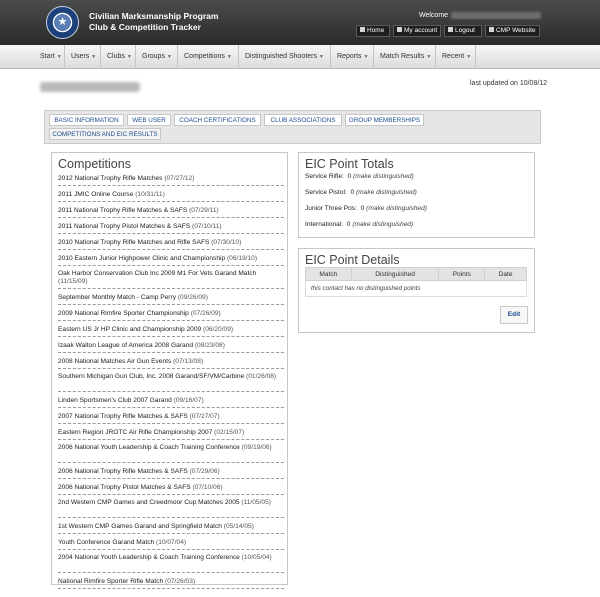 The image size is (600, 597). Describe the element at coordinates (149, 120) in the screenshot. I see `tab-web-user: Web User` at that location.